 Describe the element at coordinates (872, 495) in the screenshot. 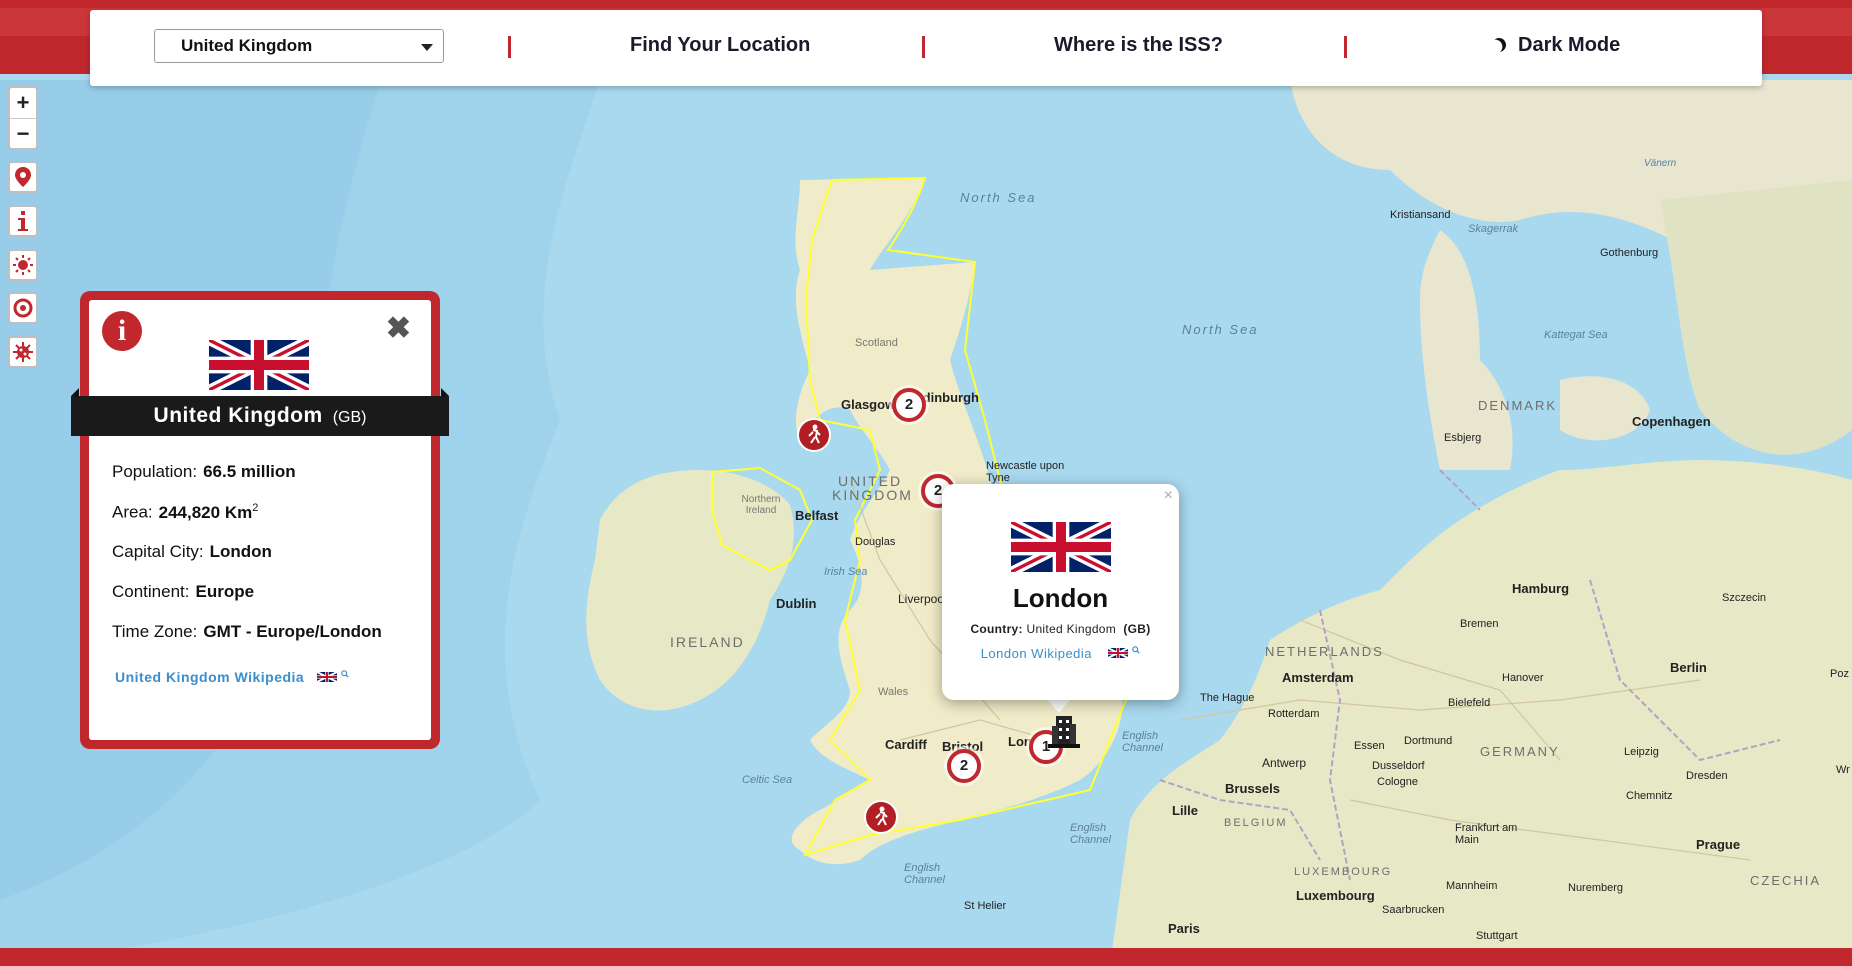

I see `map-label-uk: KINGDOM` at that location.